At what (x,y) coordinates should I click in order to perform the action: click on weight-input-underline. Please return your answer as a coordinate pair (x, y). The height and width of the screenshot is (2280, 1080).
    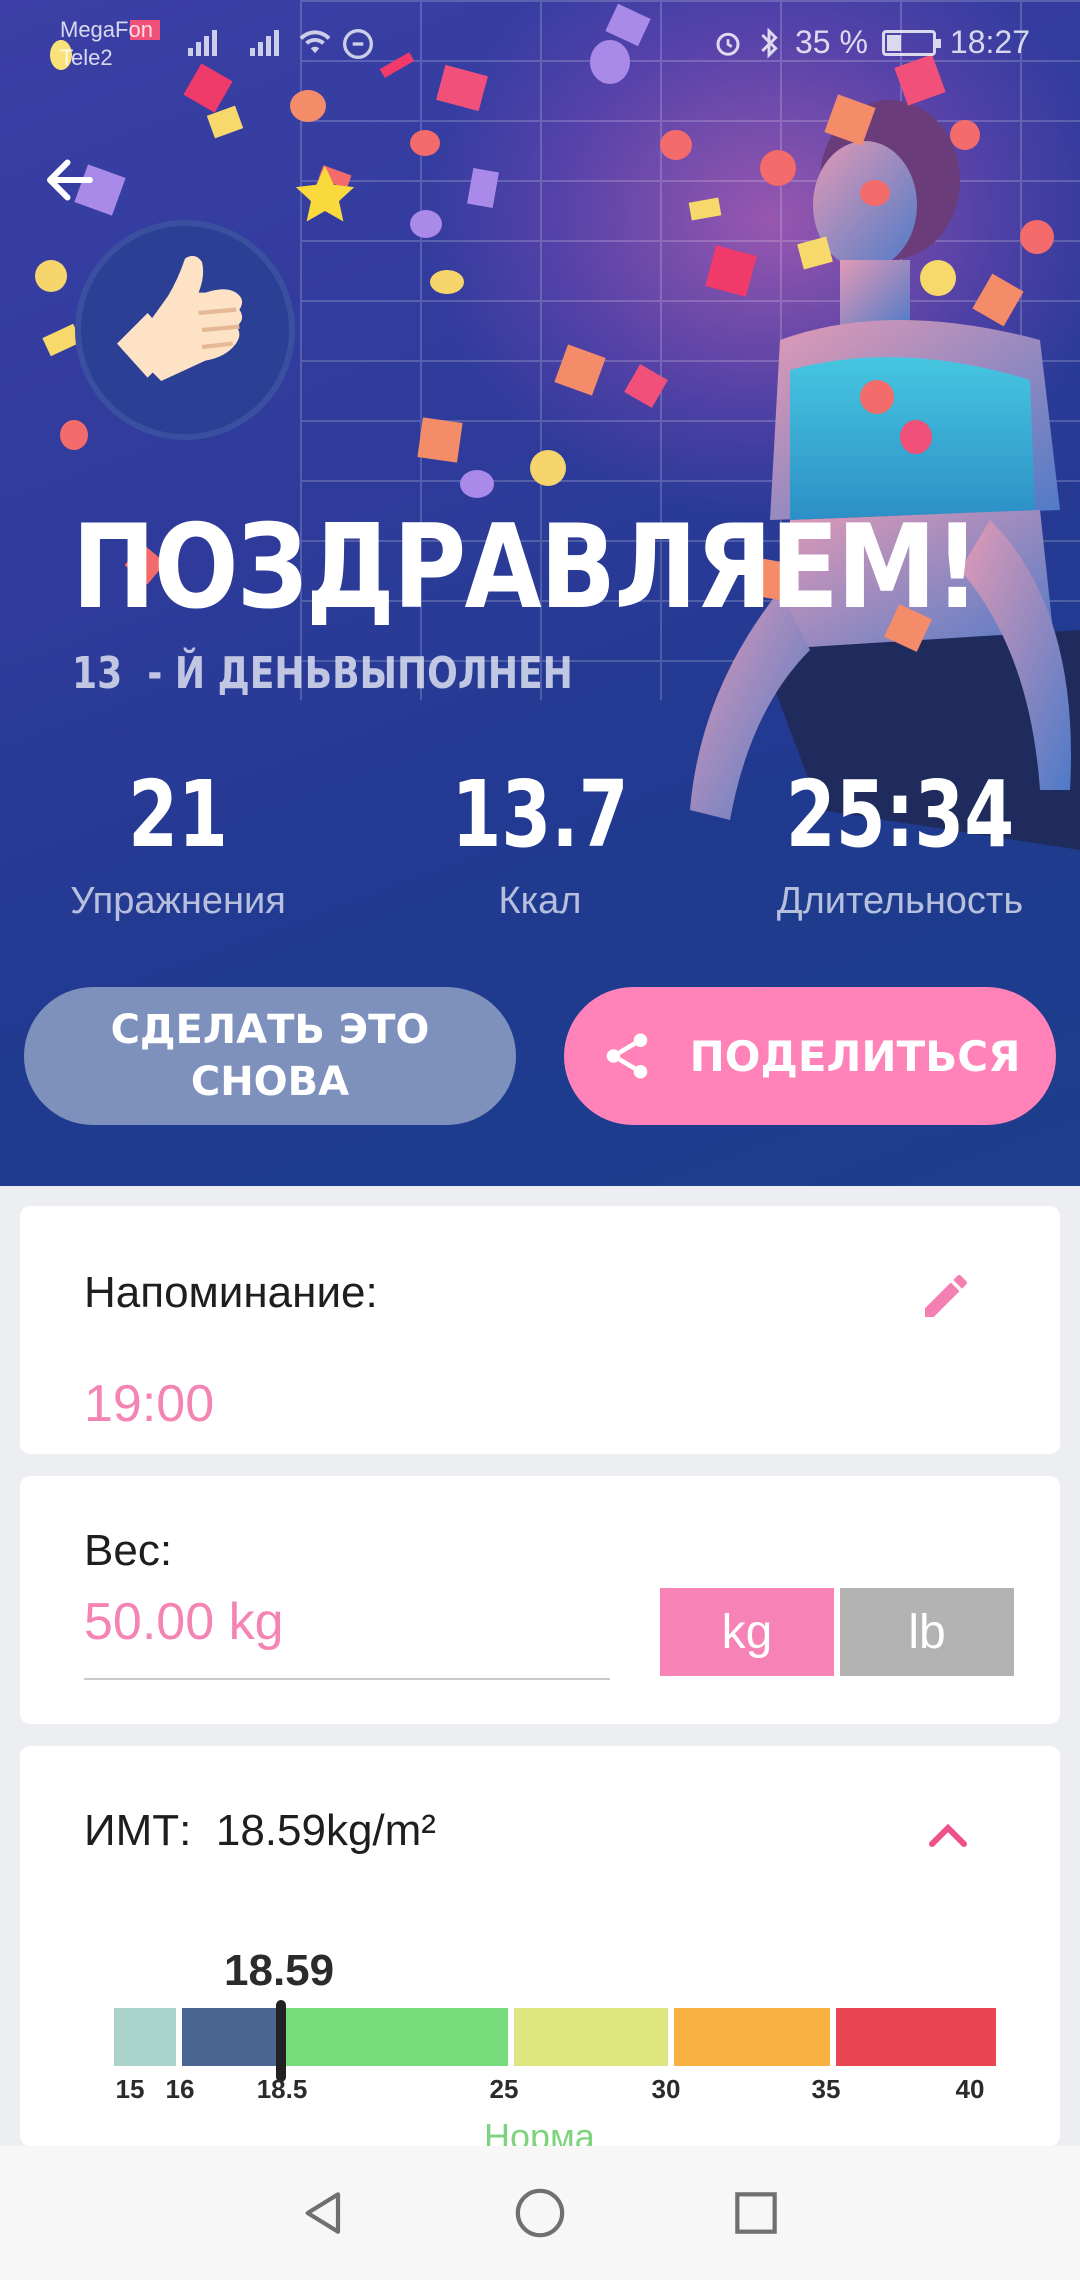
    Looking at the image, I should click on (347, 1679).